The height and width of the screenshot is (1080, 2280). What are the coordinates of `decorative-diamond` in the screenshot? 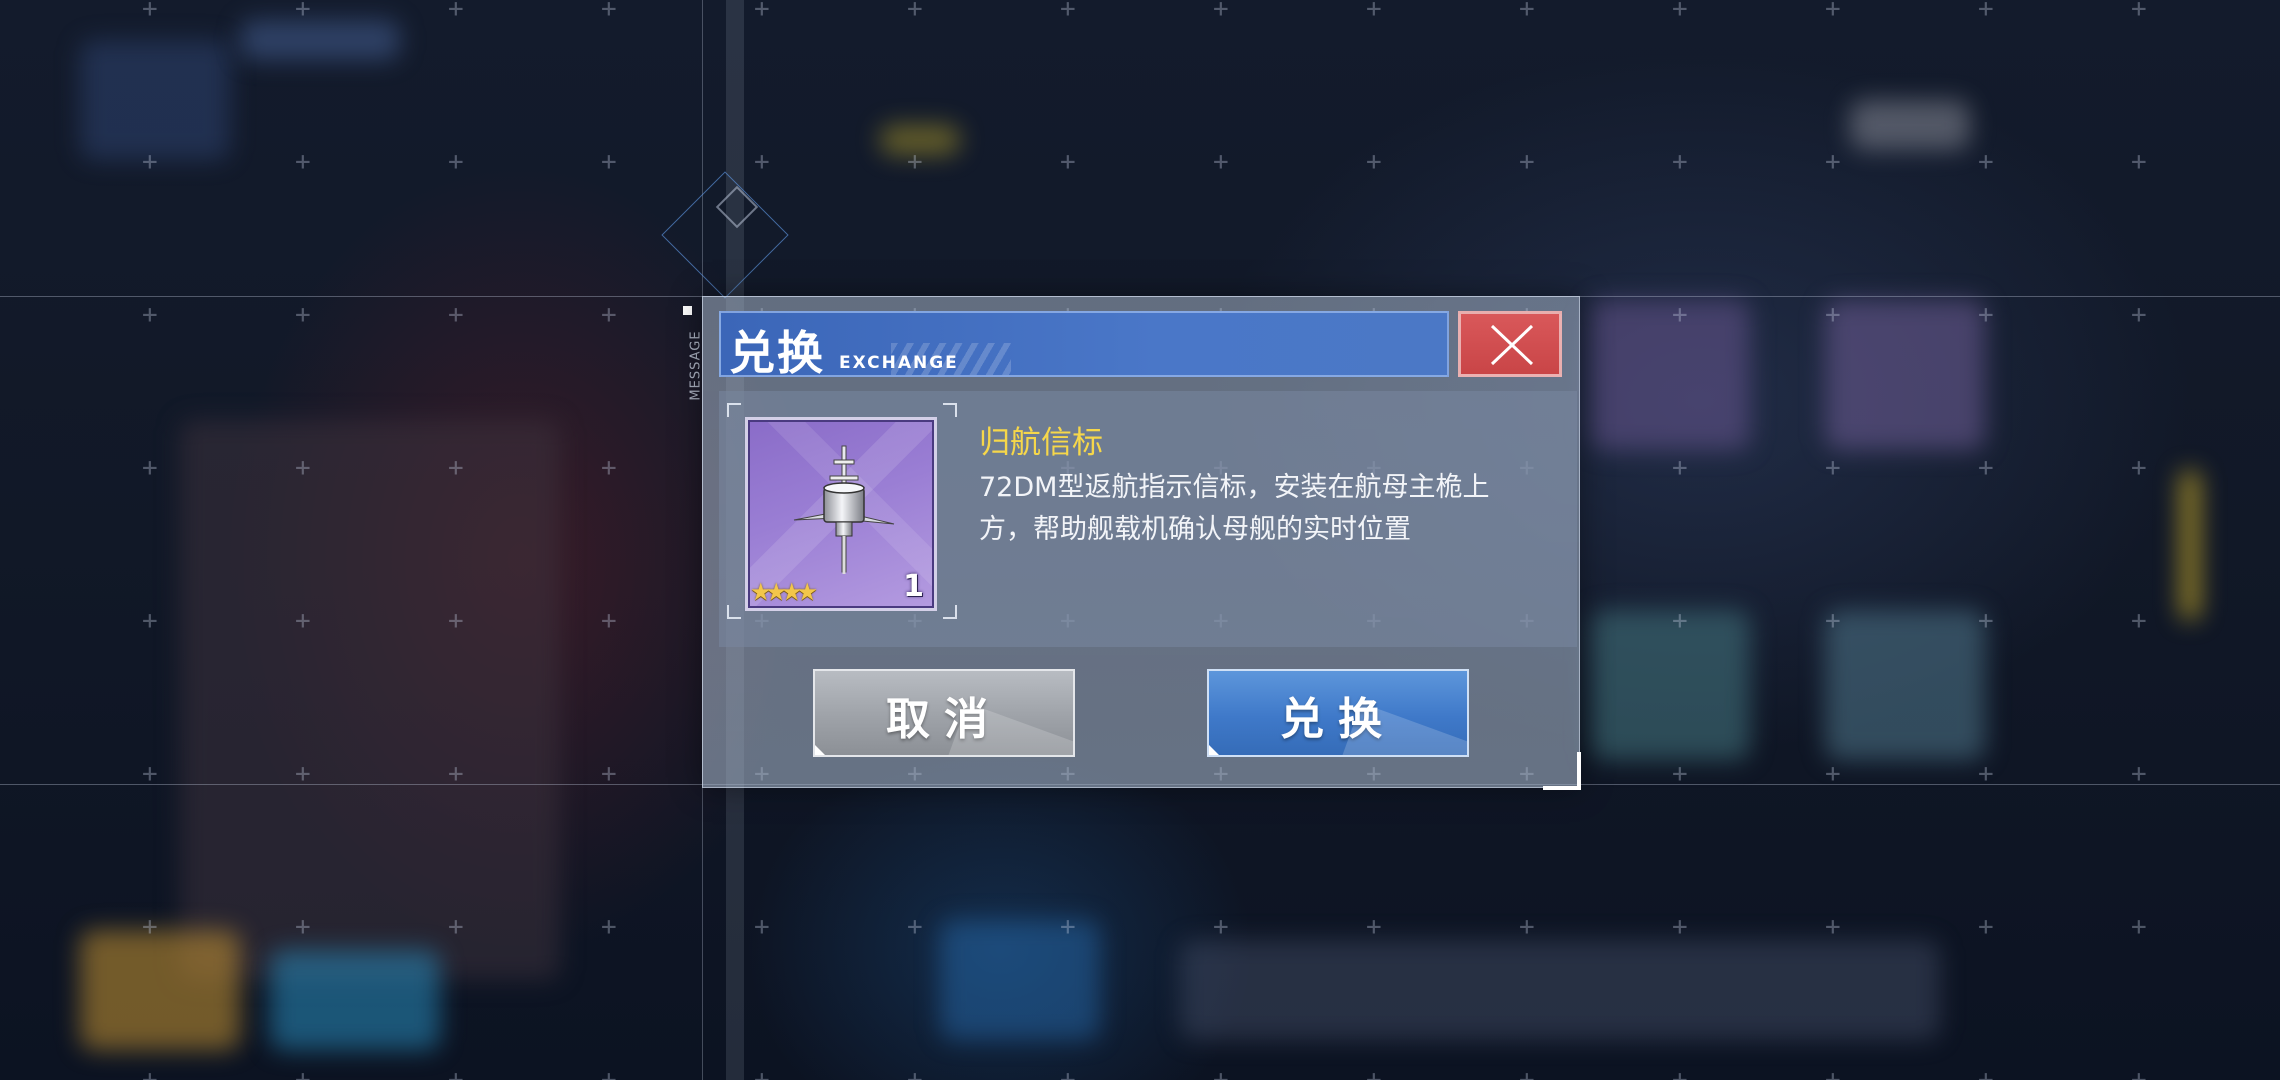 It's located at (725, 235).